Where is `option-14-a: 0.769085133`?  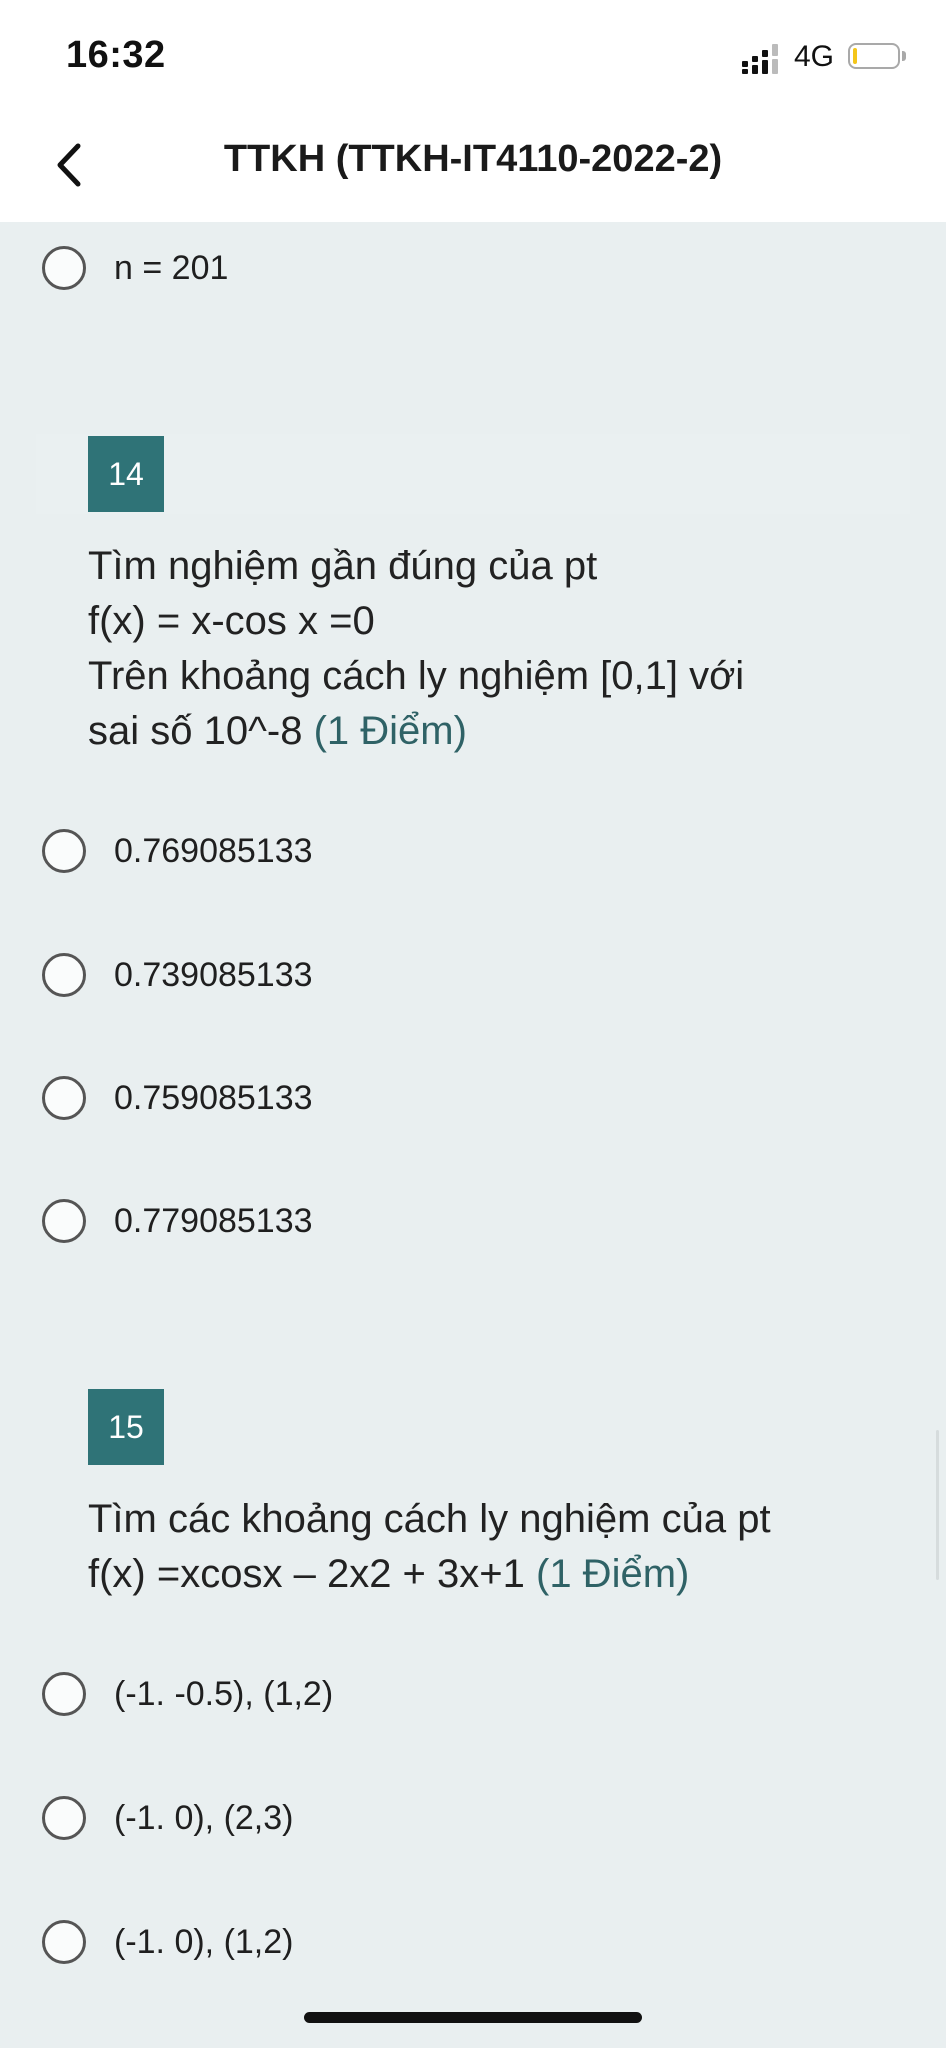 option-14-a: 0.769085133 is located at coordinates (472, 851).